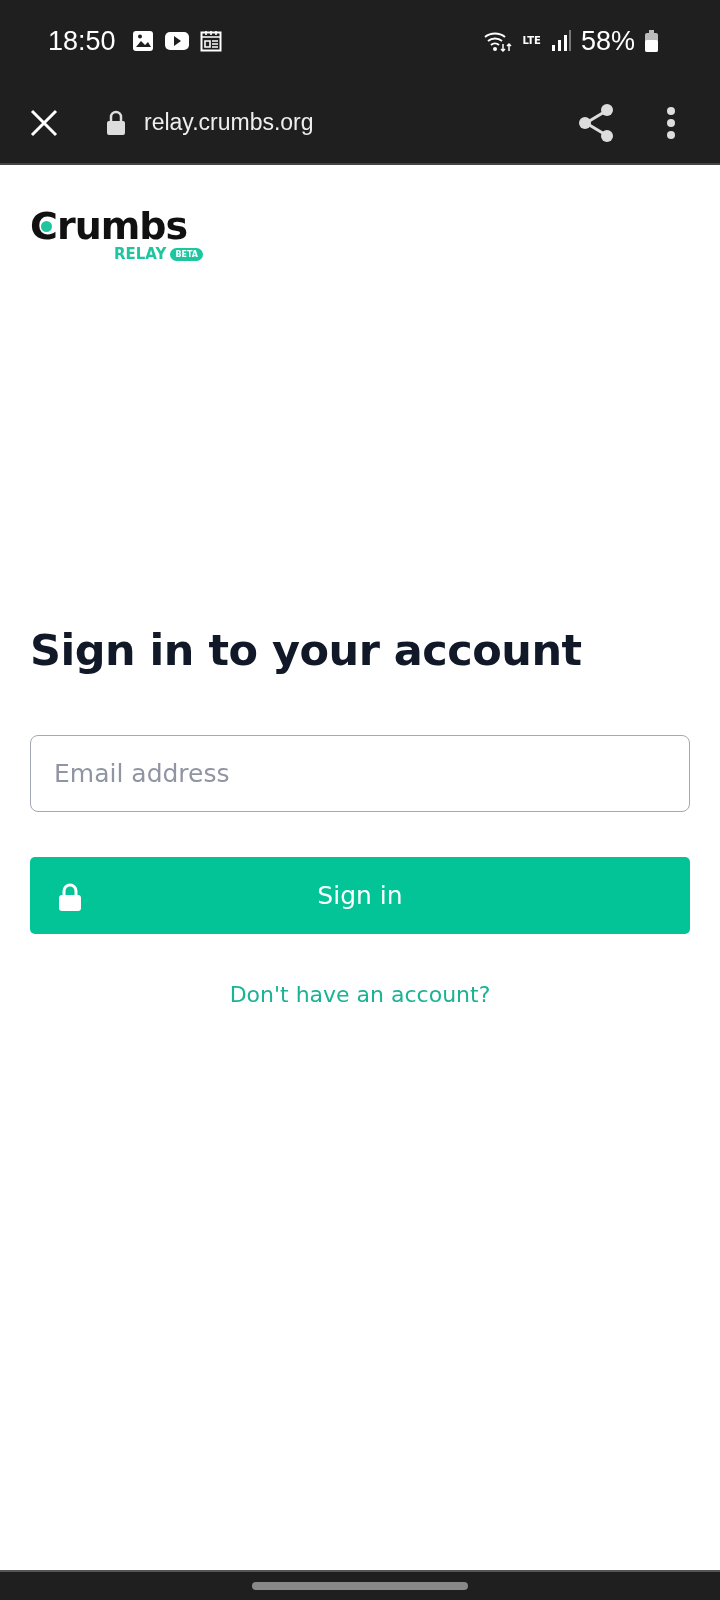  Describe the element at coordinates (596, 122) in the screenshot. I see `share-icon` at that location.